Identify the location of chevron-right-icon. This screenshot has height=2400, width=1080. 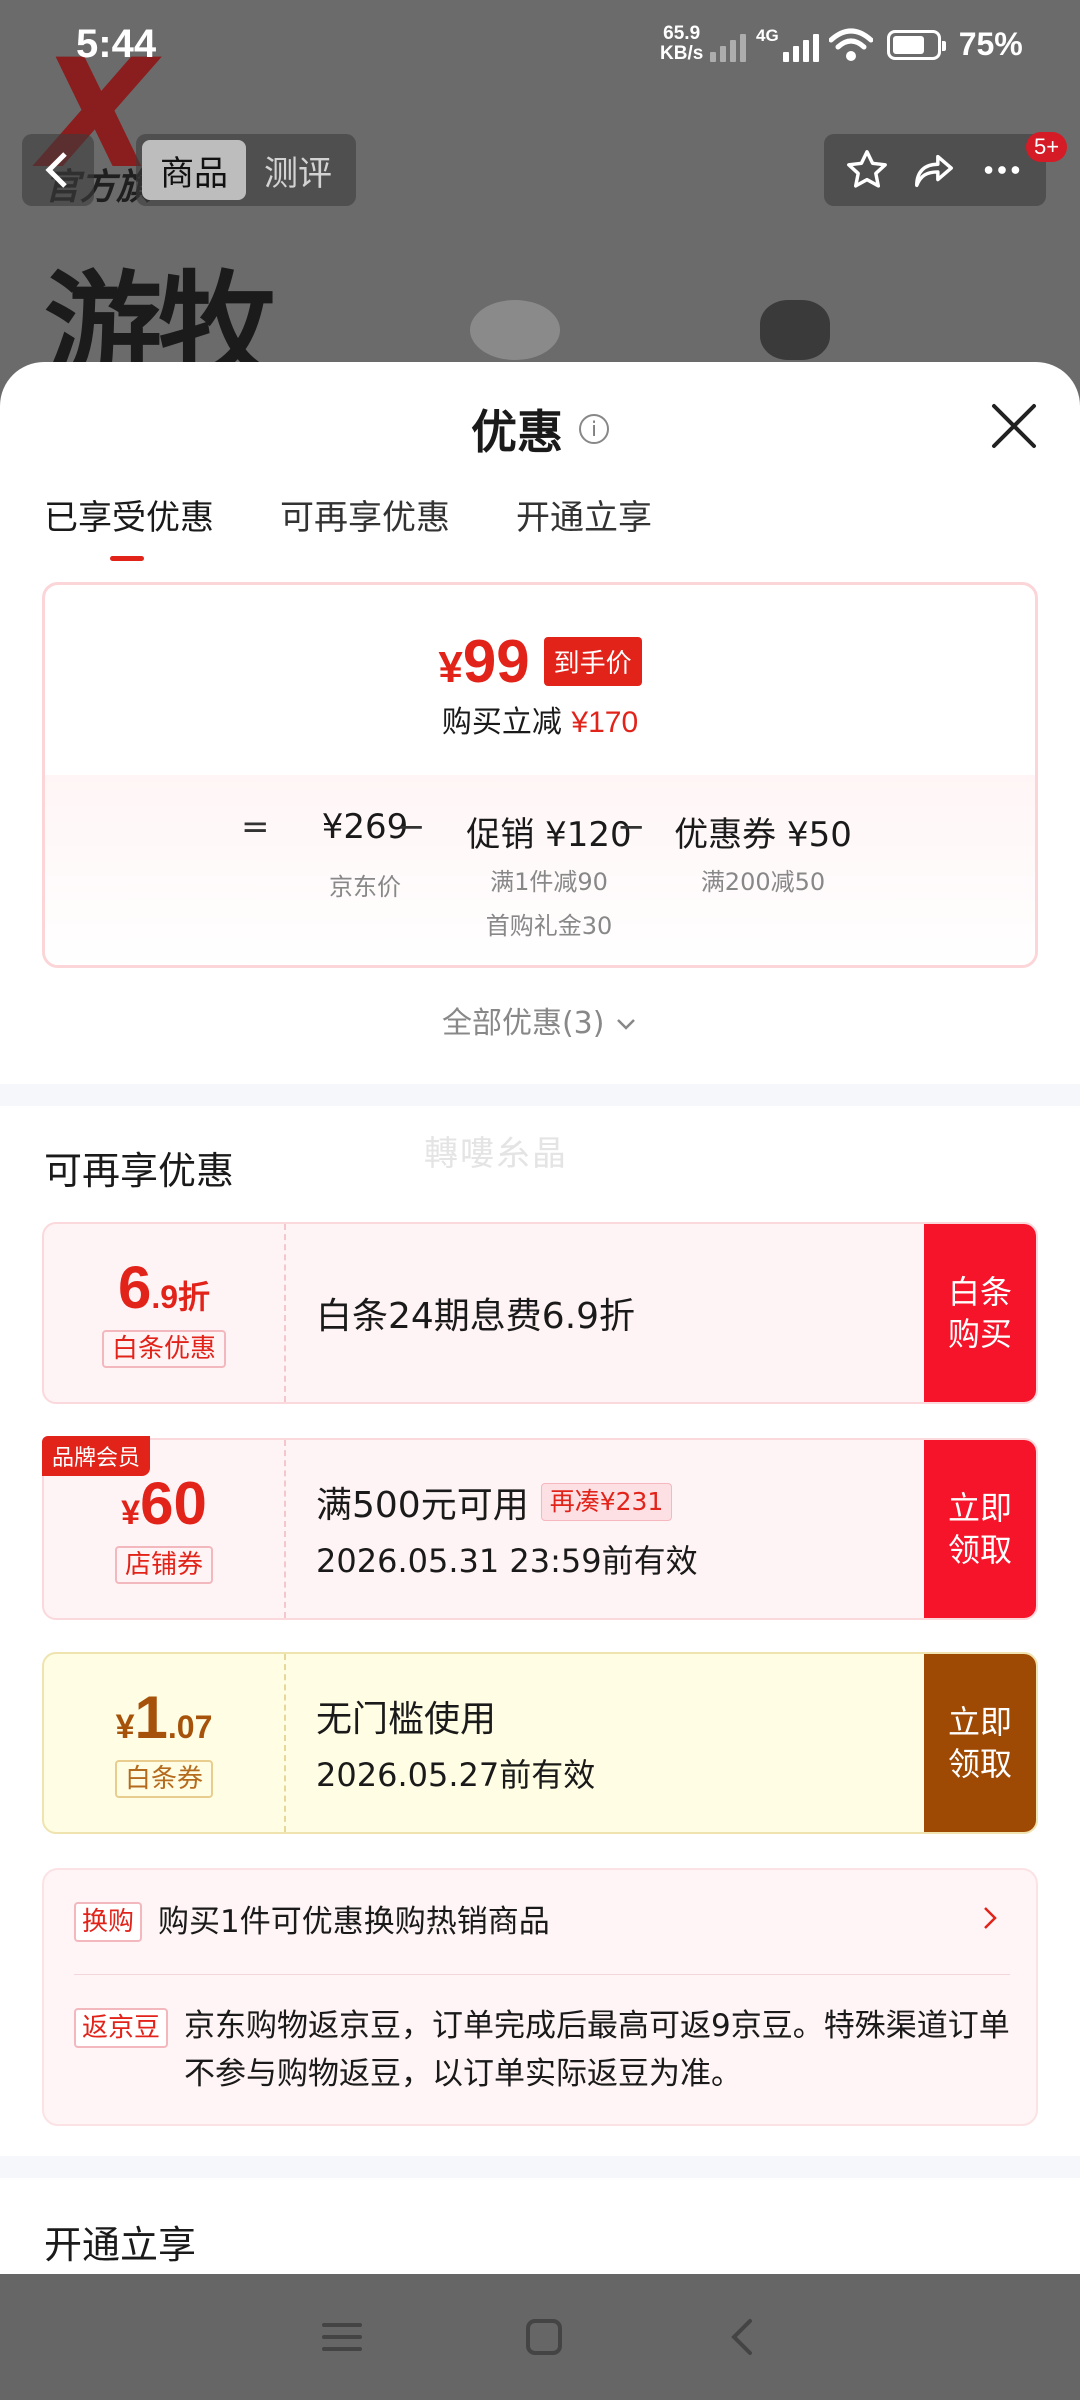
(990, 1918).